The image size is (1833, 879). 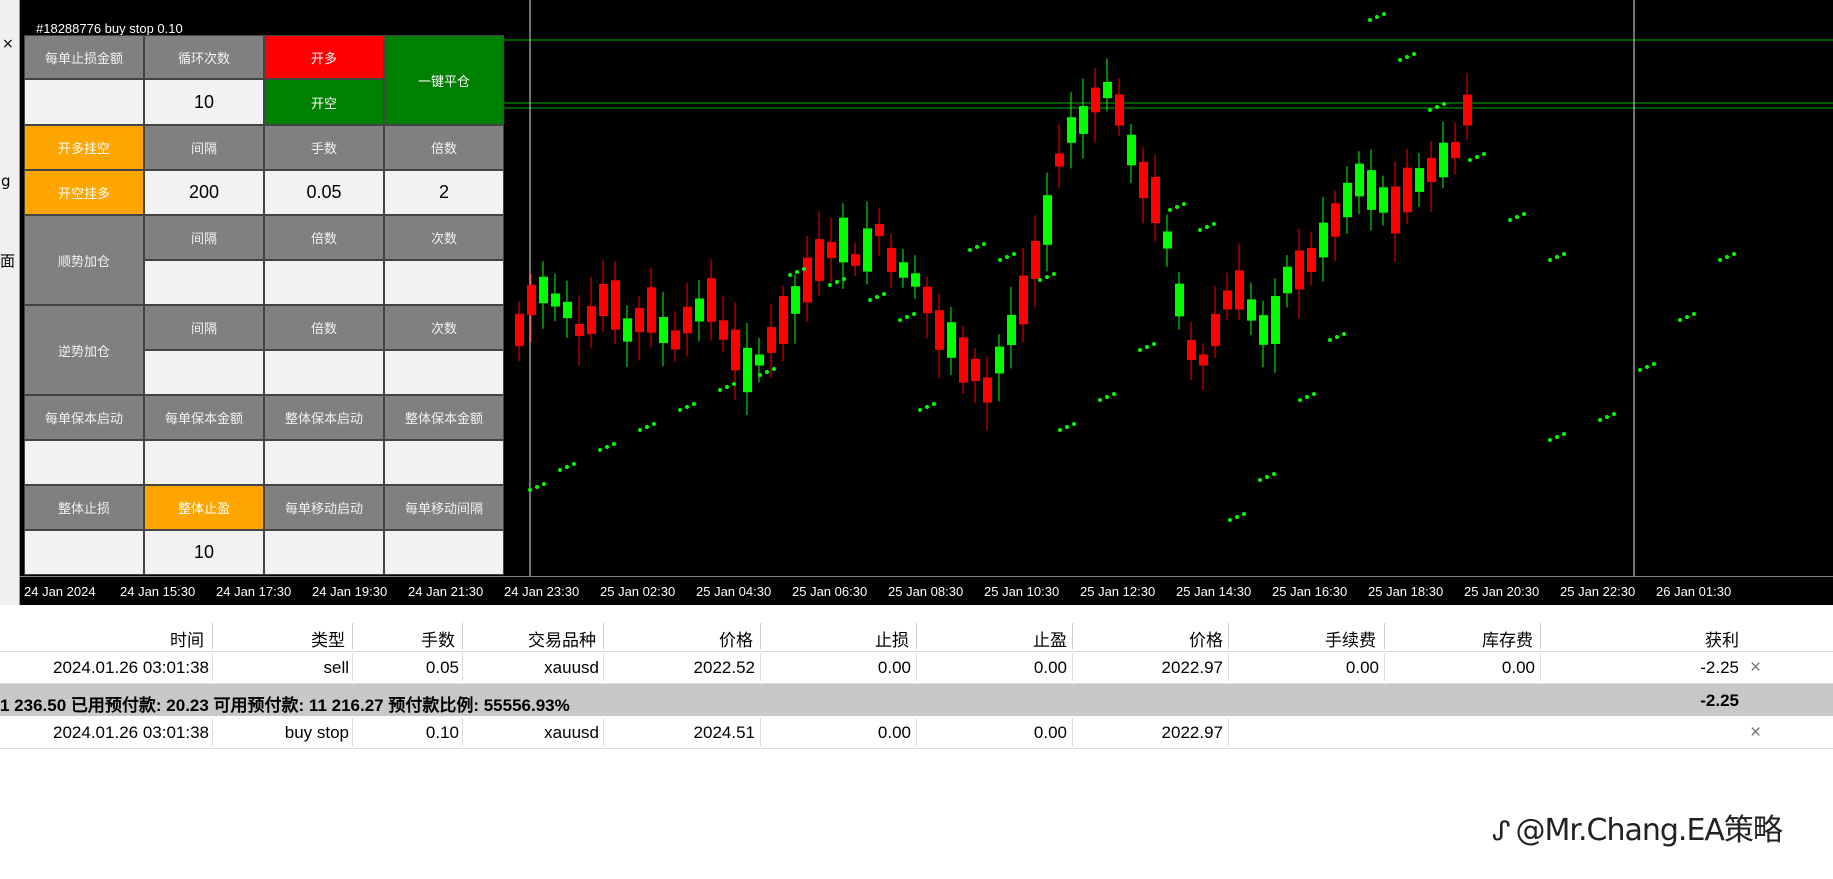 I want to click on total-be-start-label: 整体保本启动, so click(x=324, y=417).